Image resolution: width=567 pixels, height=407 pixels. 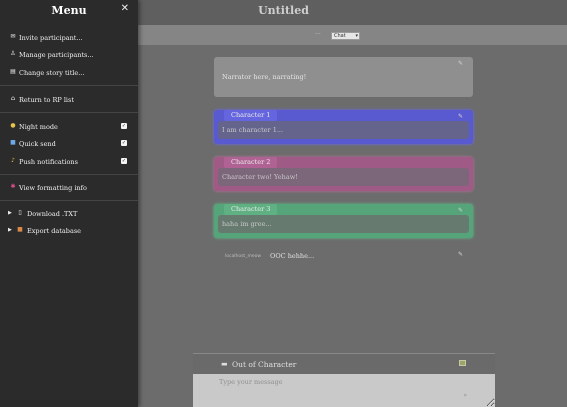 What do you see at coordinates (124, 126) in the screenshot?
I see `night-mode-checkbox: ✓` at bounding box center [124, 126].